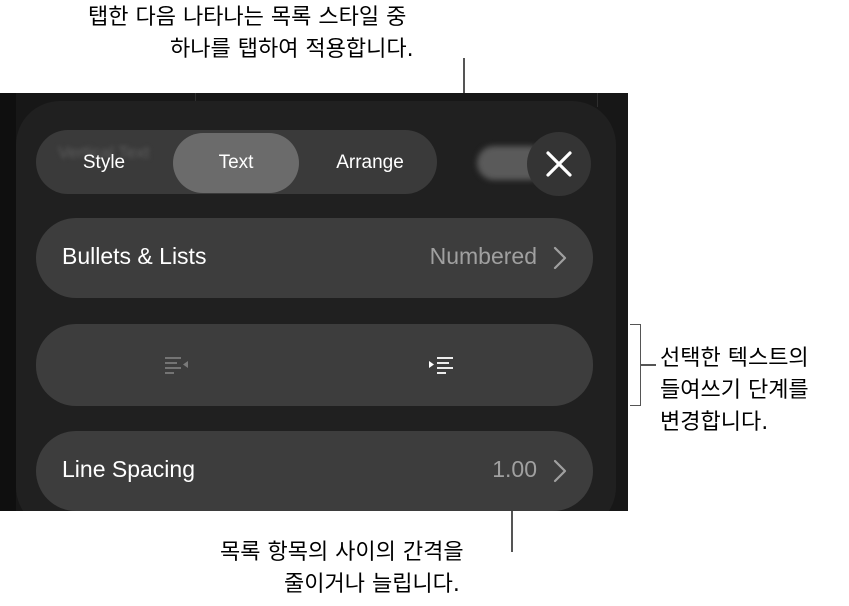 The height and width of the screenshot is (606, 849). Describe the element at coordinates (128, 469) in the screenshot. I see `line-spacing-label: Line Spacing` at that location.